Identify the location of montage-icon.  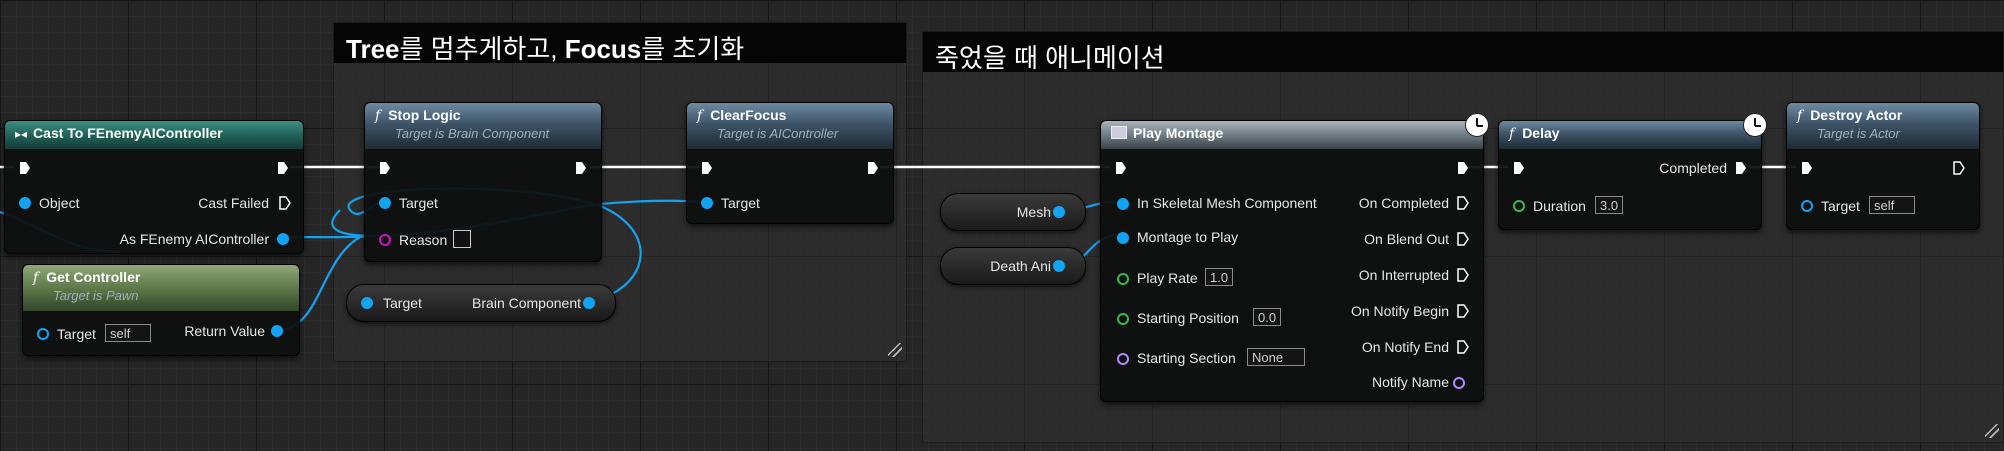
(1119, 132).